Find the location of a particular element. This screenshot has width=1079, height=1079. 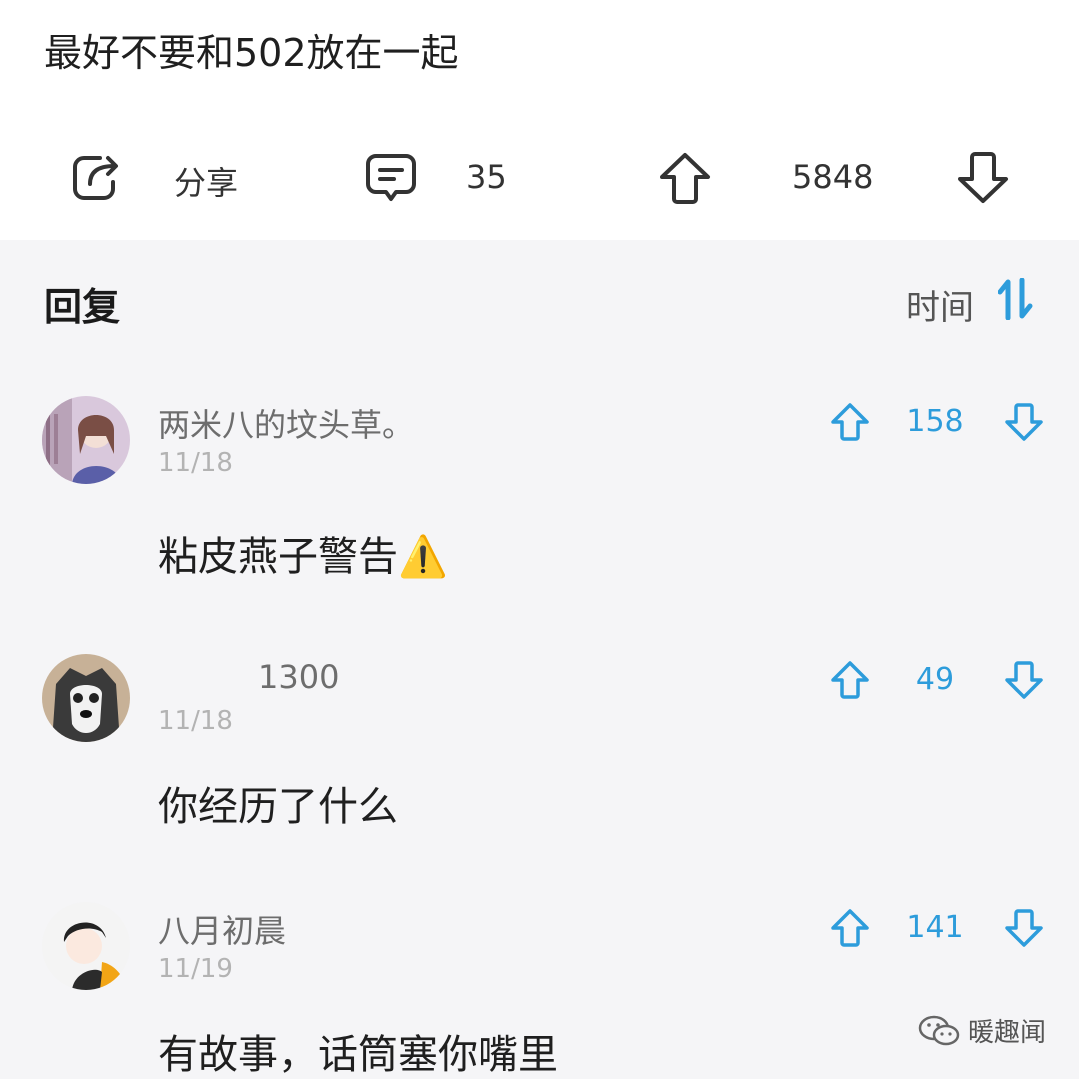

comment-count: 35 is located at coordinates (486, 177).